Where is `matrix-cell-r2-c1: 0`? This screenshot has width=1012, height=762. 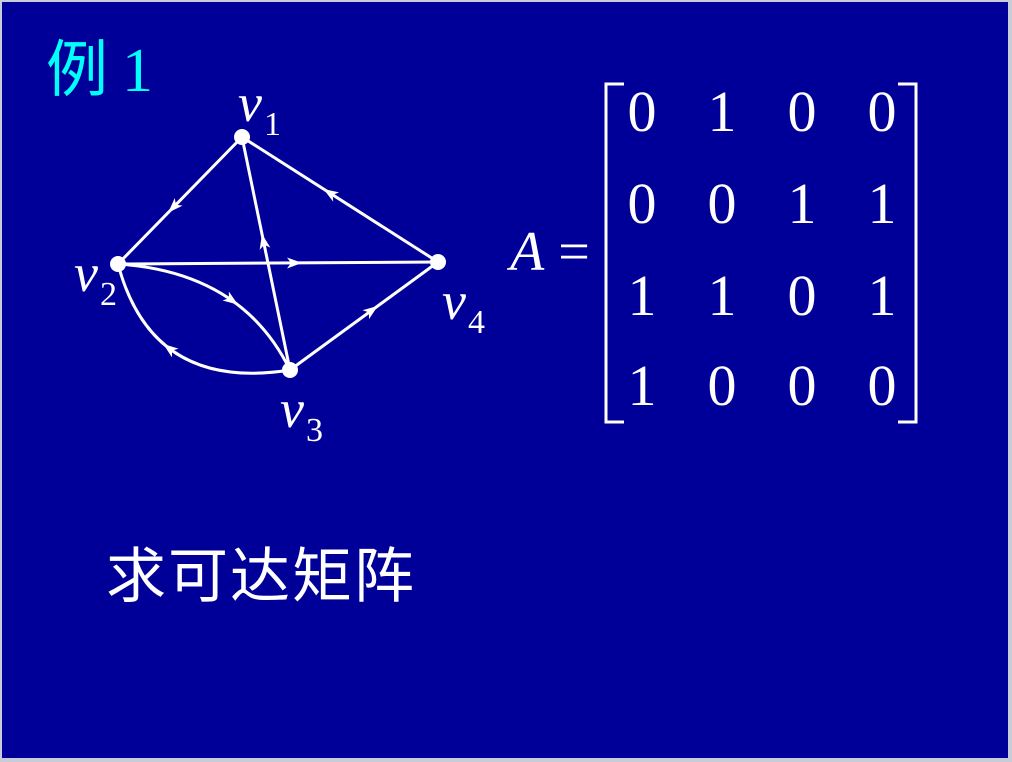 matrix-cell-r2-c1: 0 is located at coordinates (642, 203).